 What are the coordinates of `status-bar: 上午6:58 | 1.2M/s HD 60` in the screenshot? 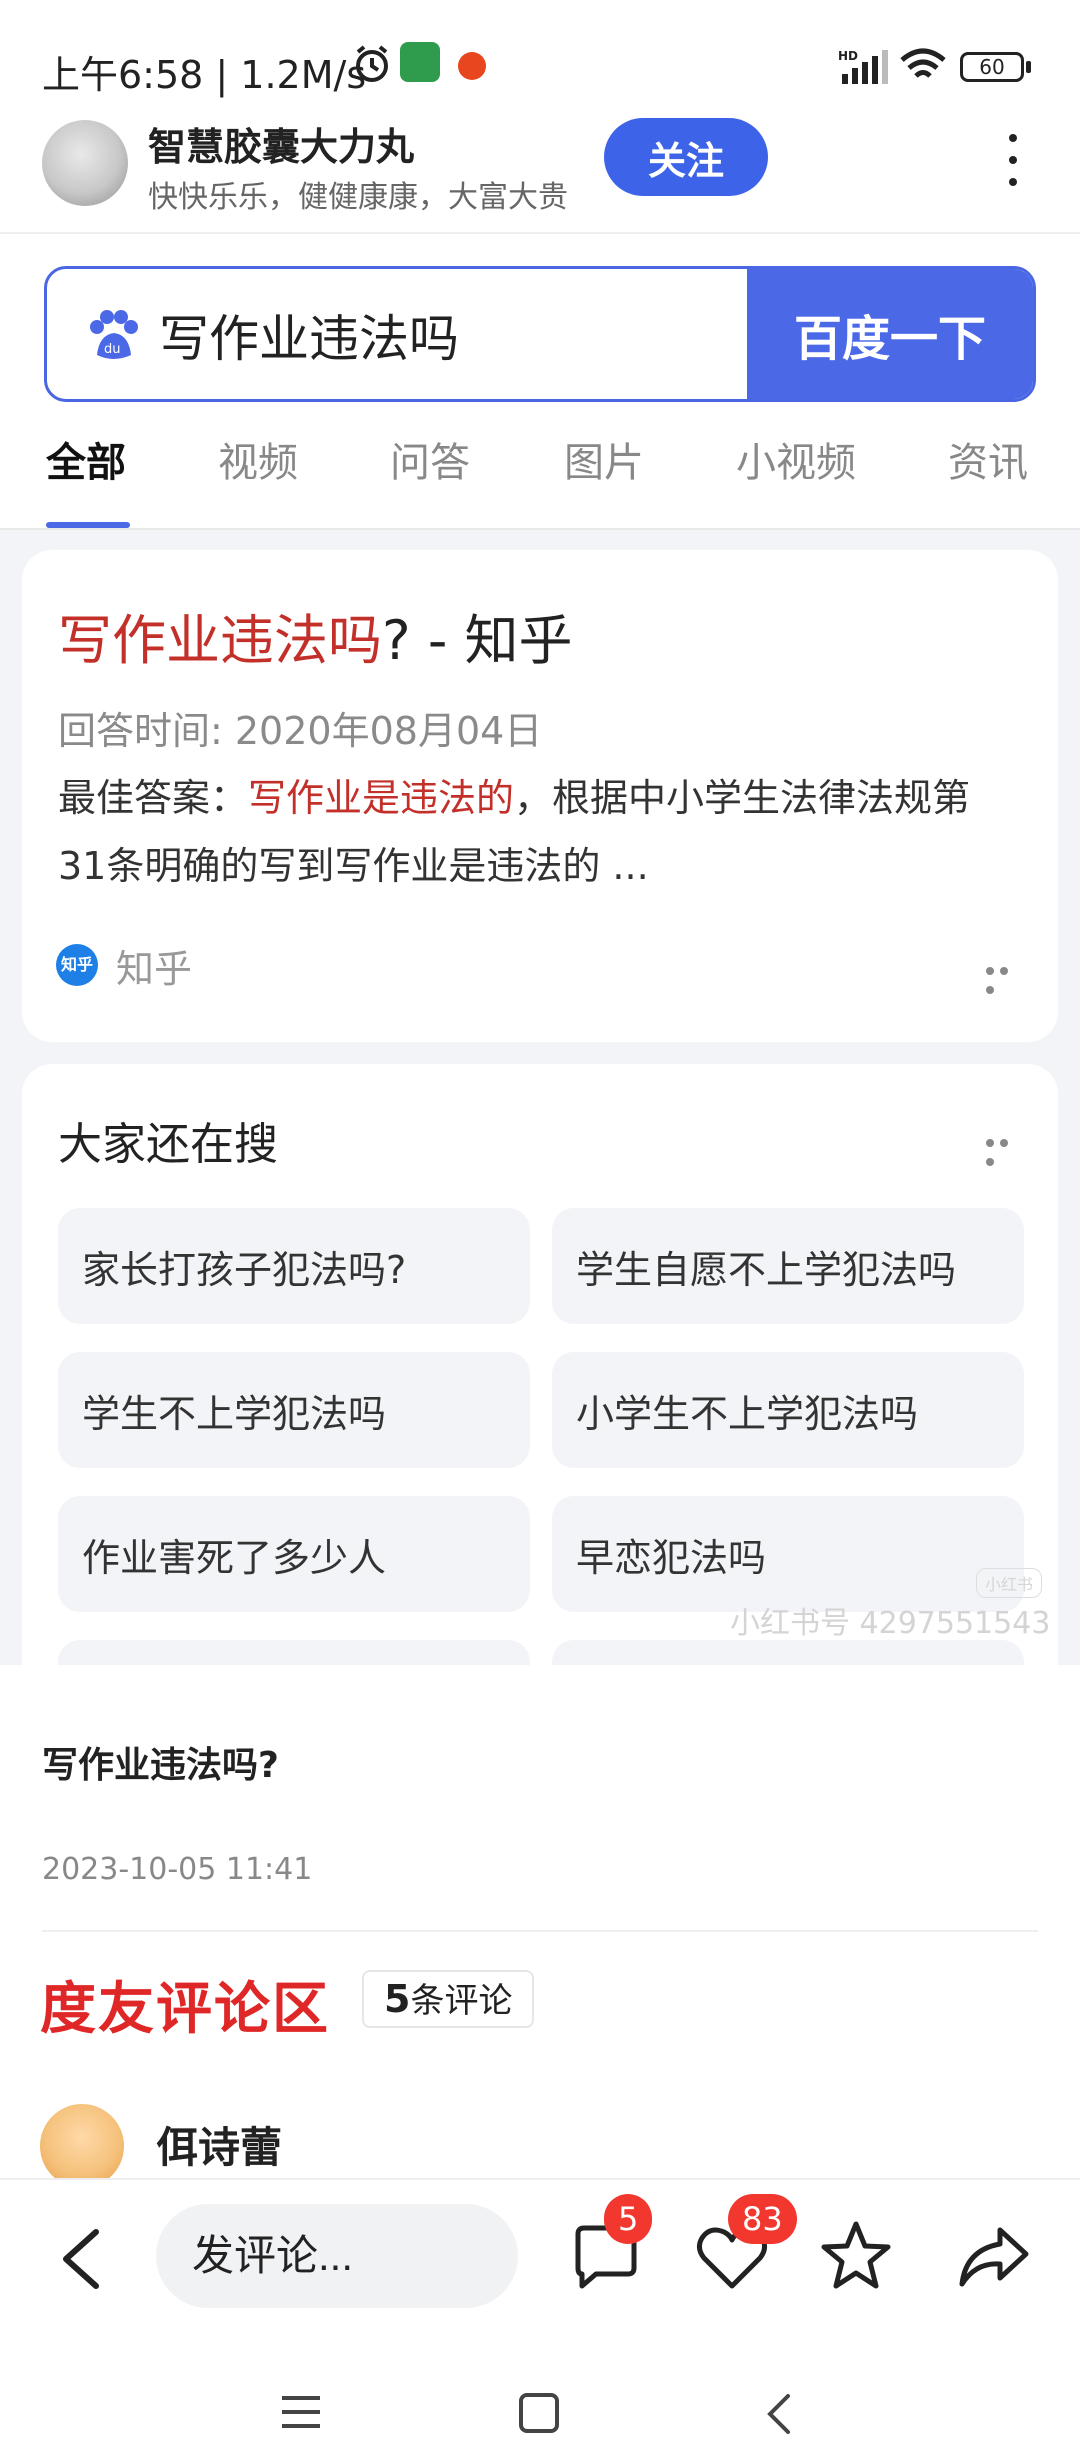 It's located at (540, 60).